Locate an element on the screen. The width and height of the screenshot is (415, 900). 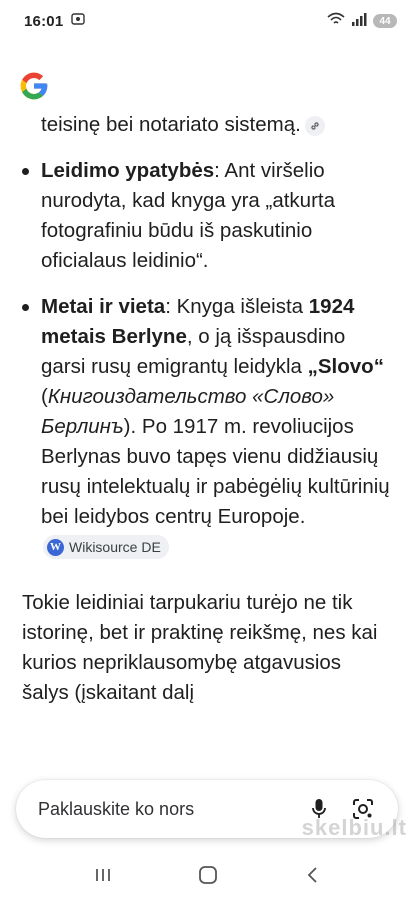
status-right: 44 is located at coordinates (362, 21).